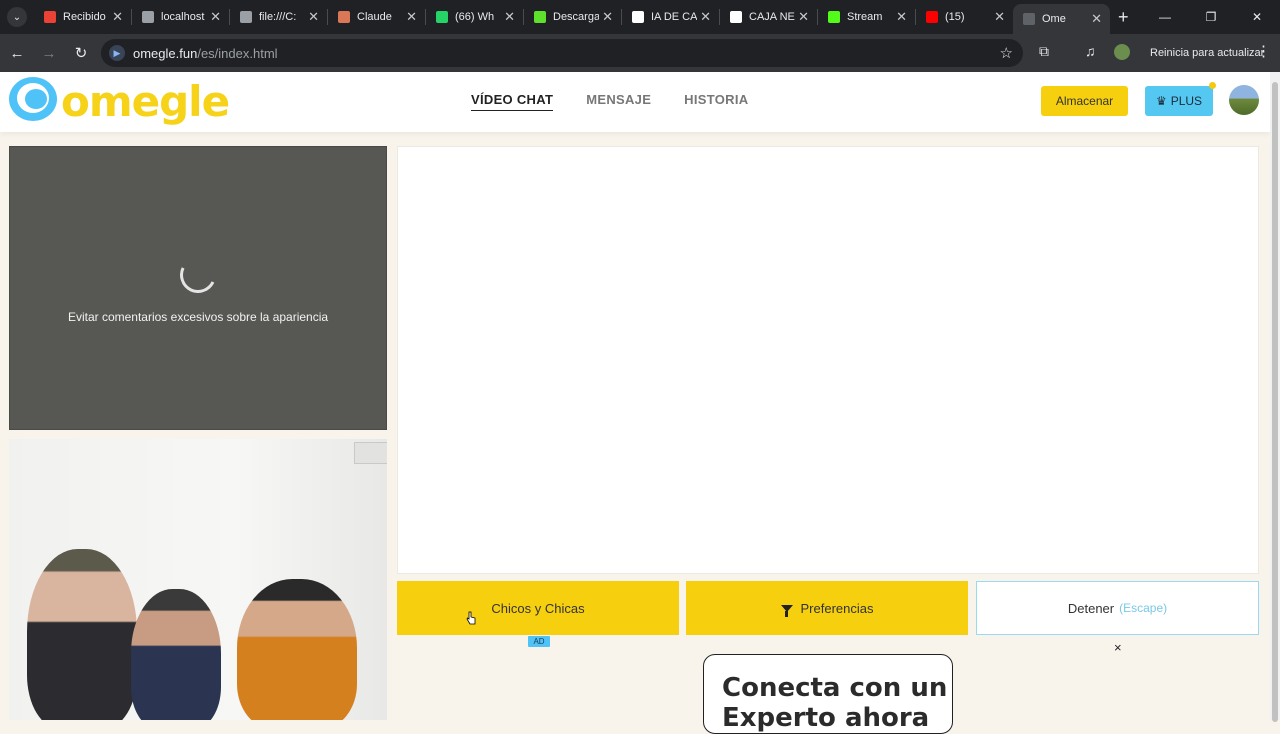  I want to click on plus-button: ♛ PLUS, so click(1179, 101).